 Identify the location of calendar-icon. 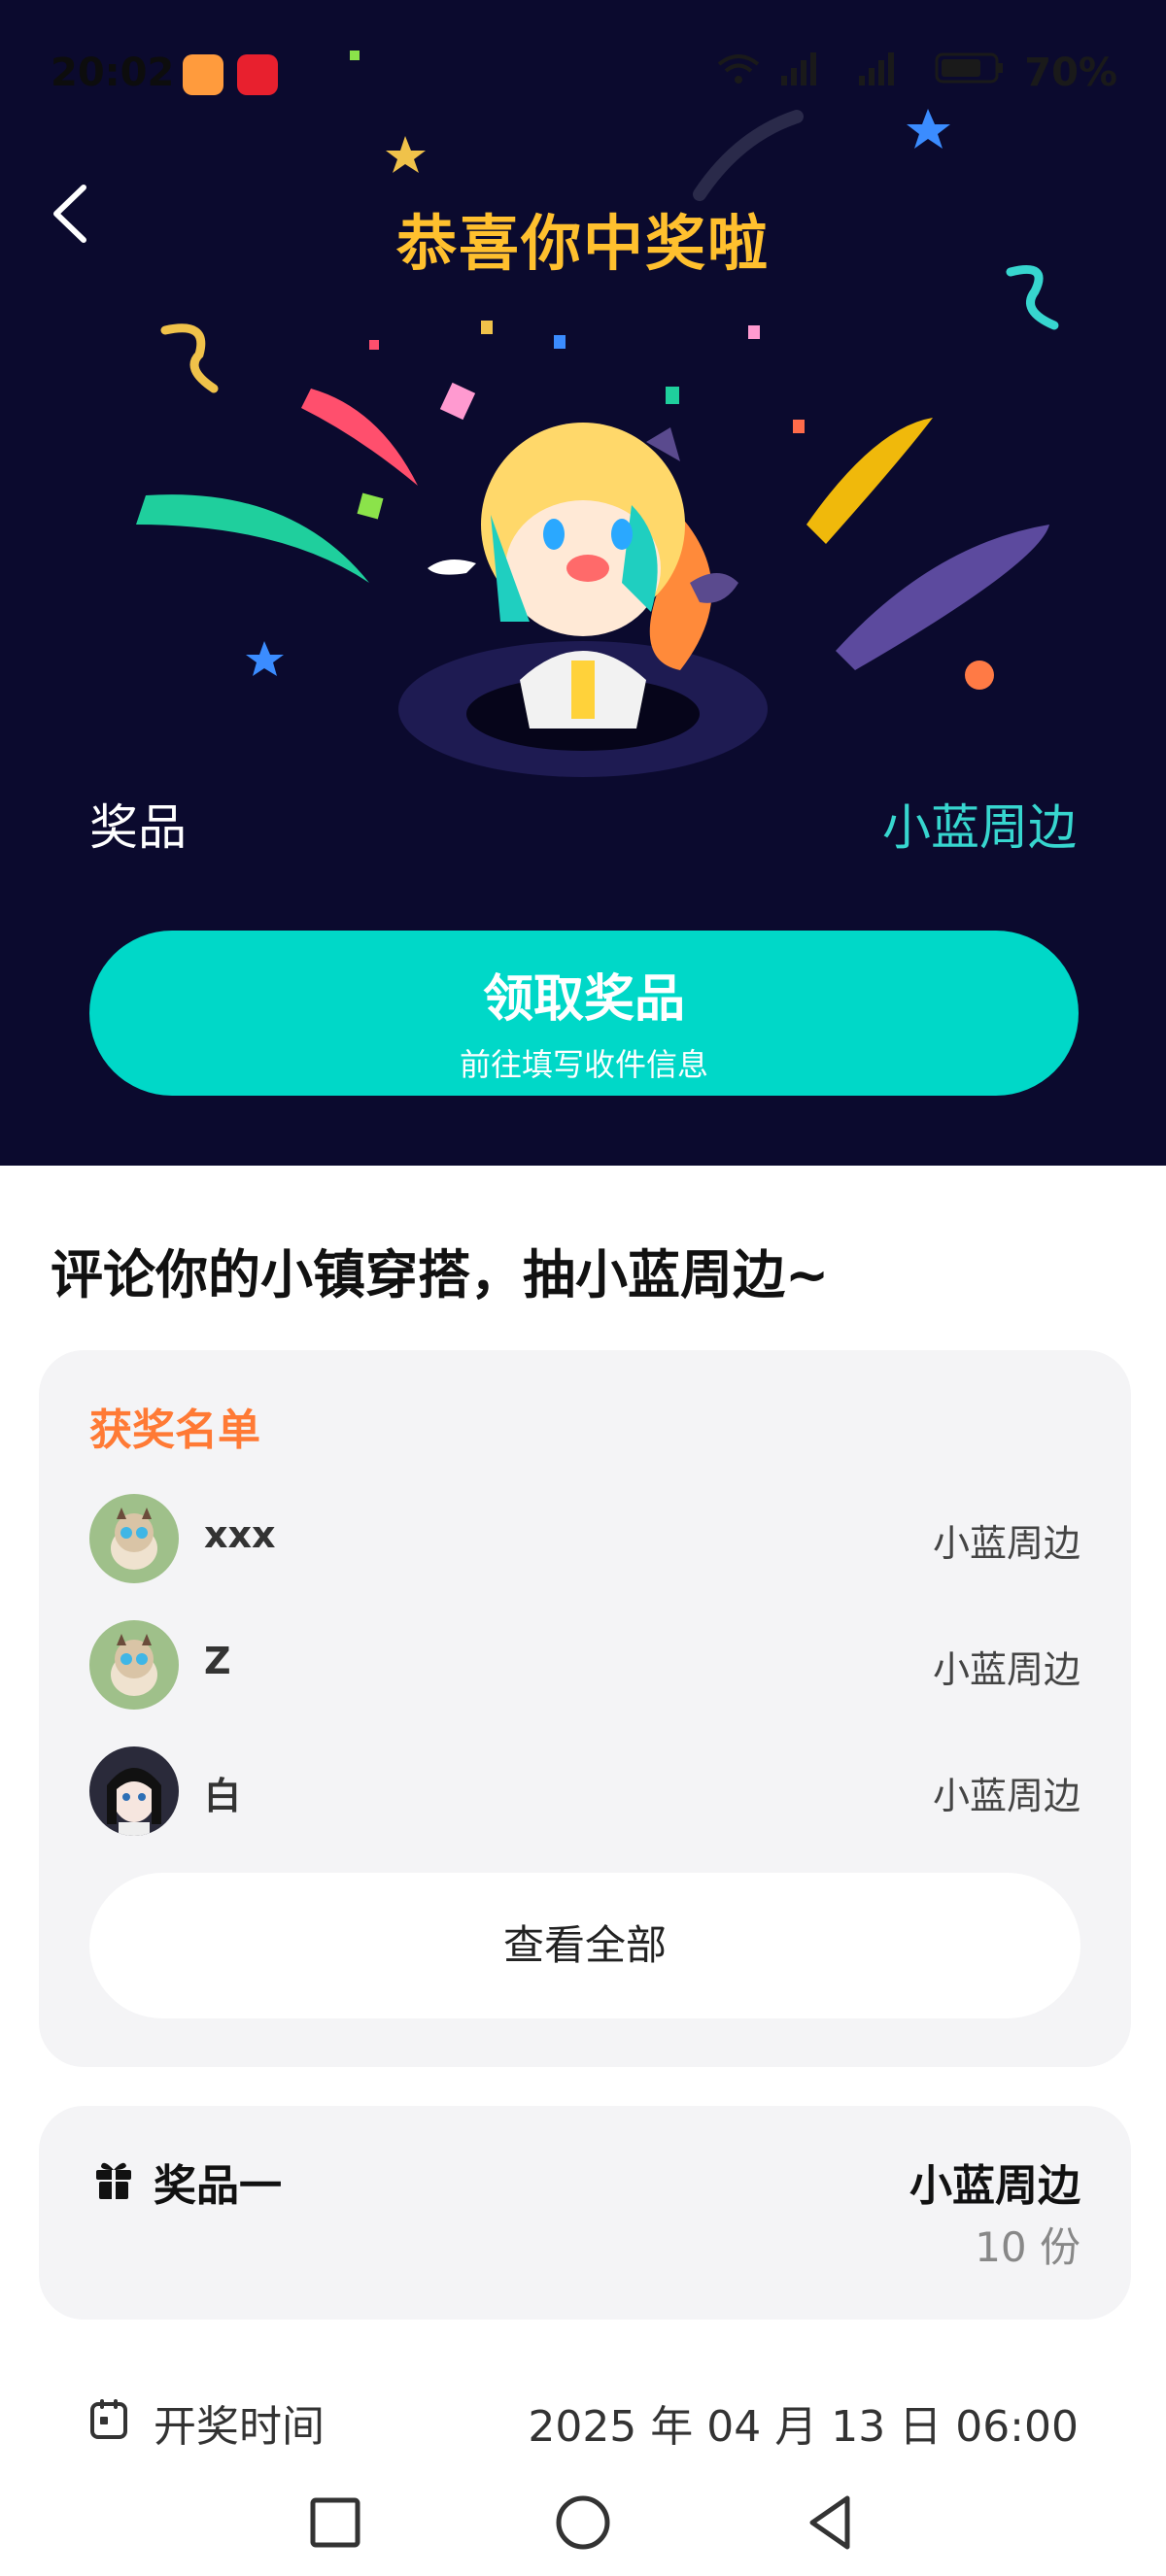
(108, 2419).